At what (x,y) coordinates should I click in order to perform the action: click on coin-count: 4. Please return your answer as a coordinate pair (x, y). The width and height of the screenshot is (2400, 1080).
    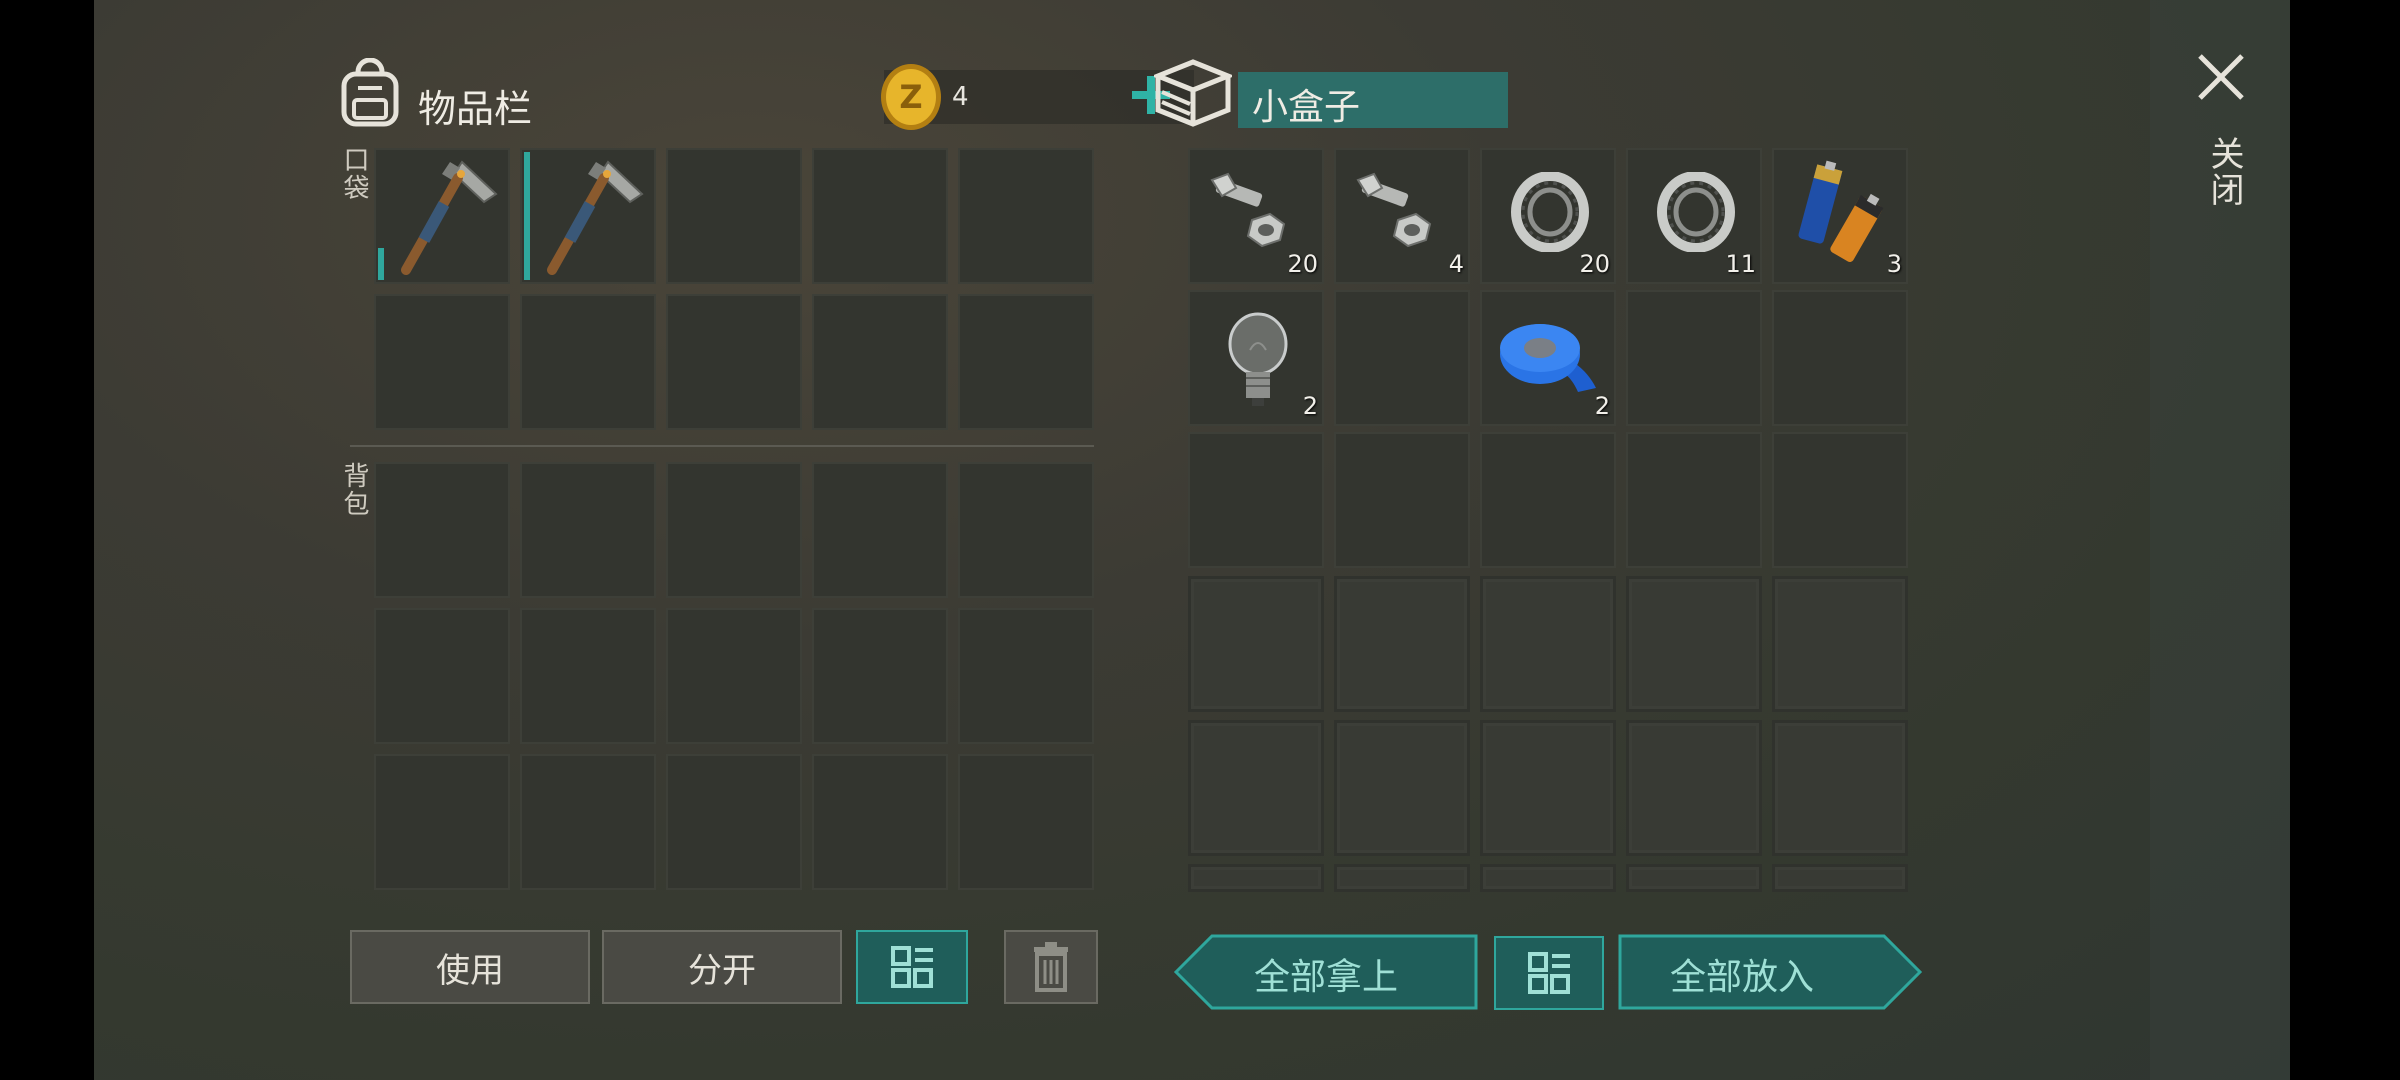
    Looking at the image, I should click on (960, 97).